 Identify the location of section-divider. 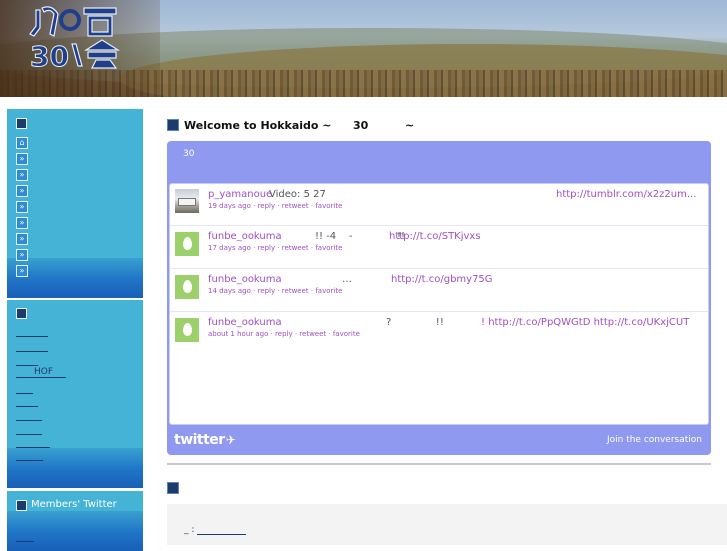
(439, 464).